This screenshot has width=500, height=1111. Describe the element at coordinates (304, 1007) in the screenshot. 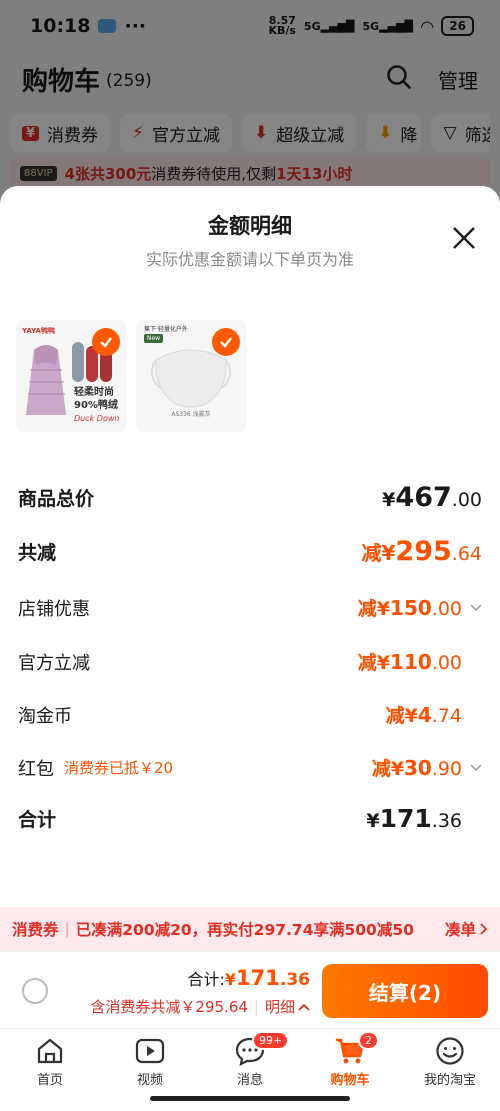

I see `chevron-up-icon` at that location.